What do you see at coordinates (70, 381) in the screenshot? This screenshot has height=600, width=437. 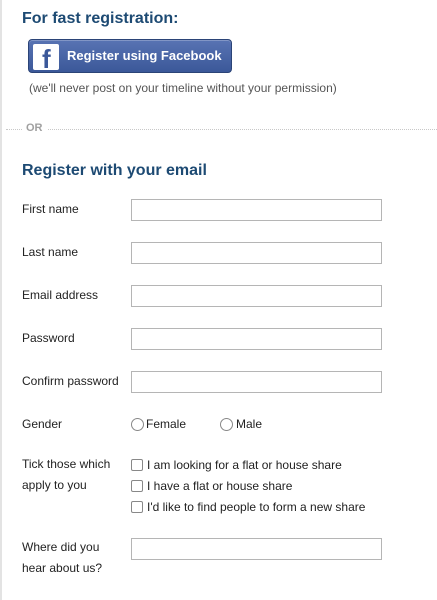 I see `confirm-password-label: Confirm password` at bounding box center [70, 381].